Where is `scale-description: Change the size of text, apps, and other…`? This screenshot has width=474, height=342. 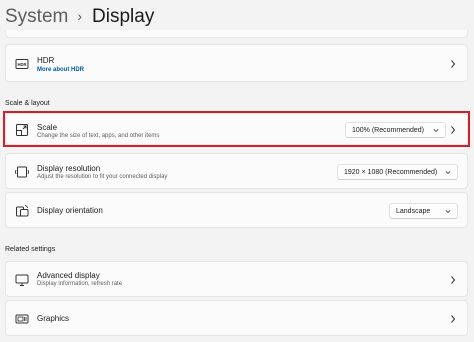 scale-description: Change the size of text, apps, and other… is located at coordinates (98, 136).